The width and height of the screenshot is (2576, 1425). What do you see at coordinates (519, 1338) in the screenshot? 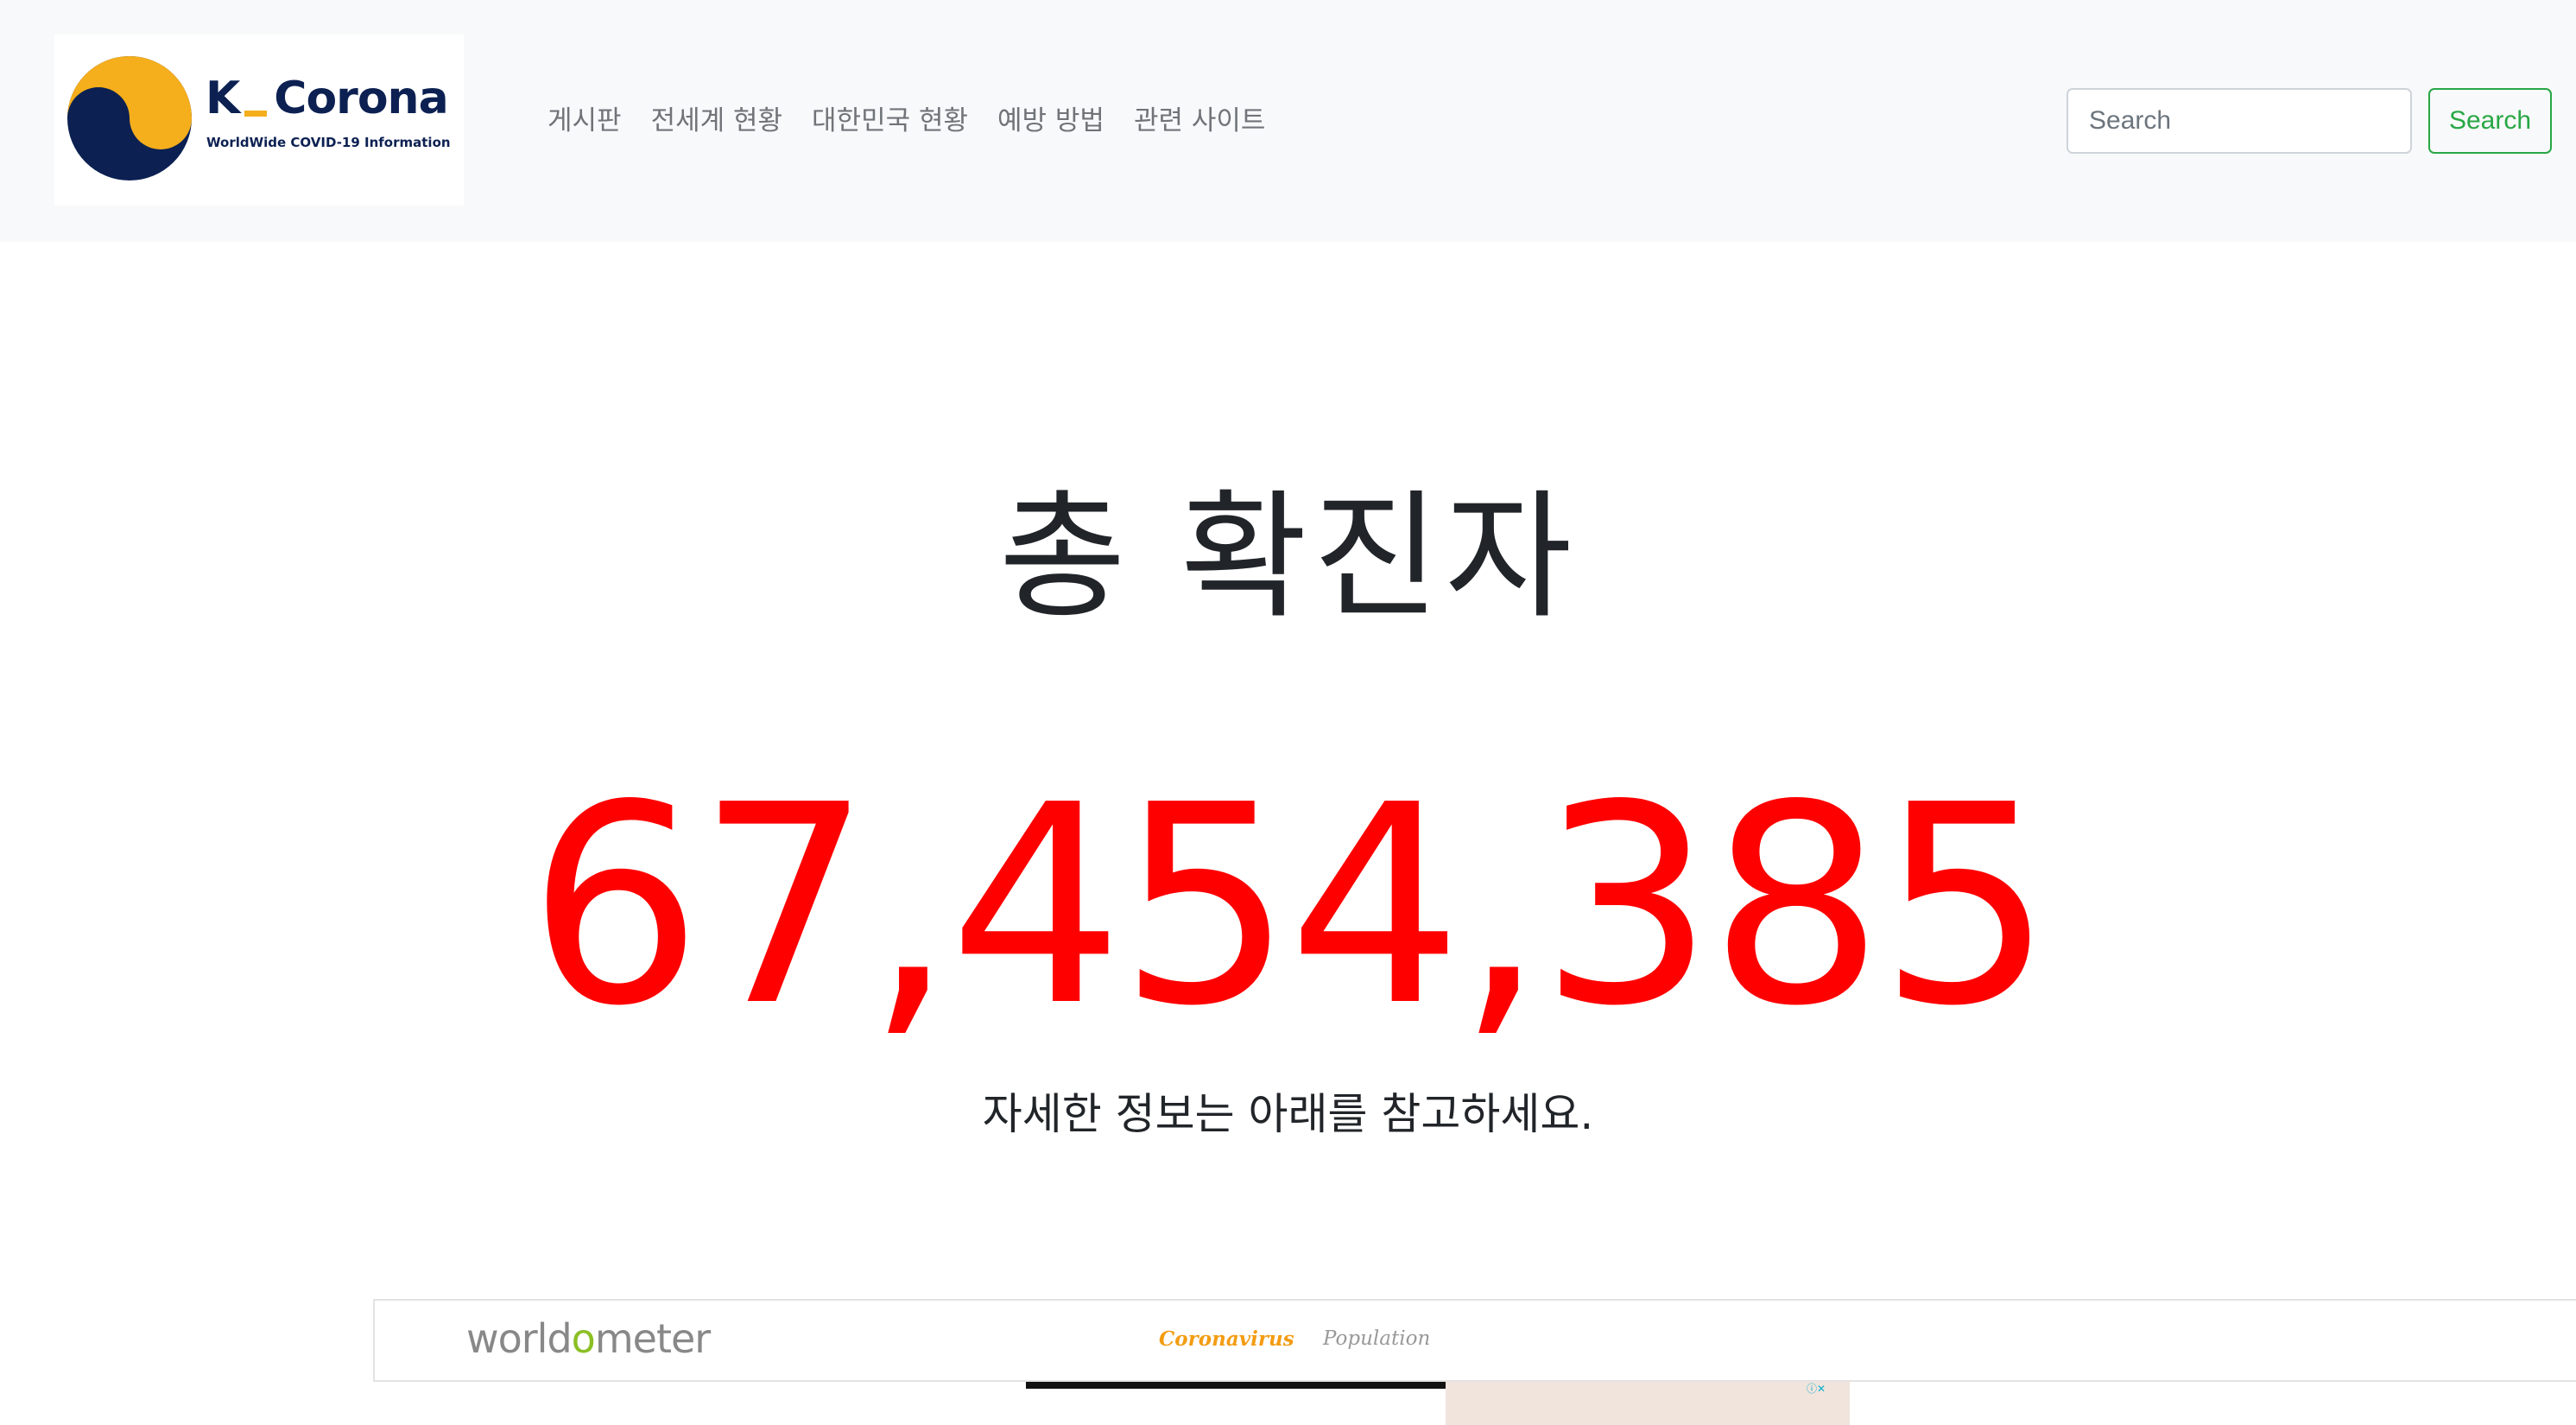
I see `worldometer-logo-start: world` at bounding box center [519, 1338].